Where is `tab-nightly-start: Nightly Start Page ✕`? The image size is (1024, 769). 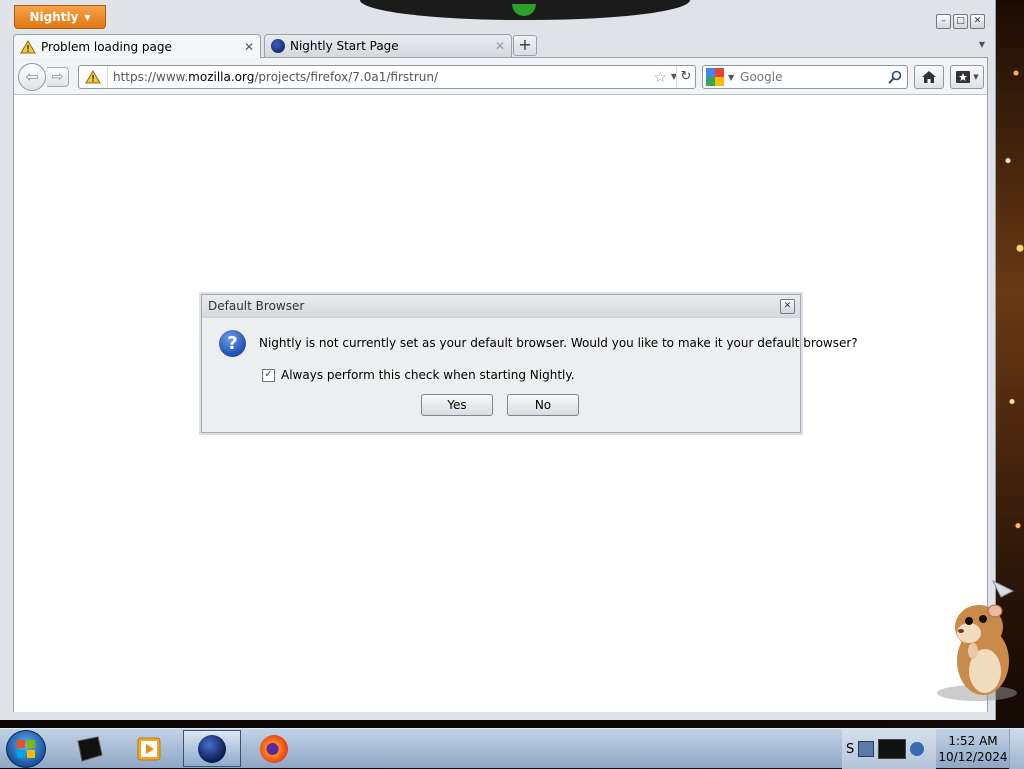
tab-nightly-start: Nightly Start Page ✕ is located at coordinates (388, 45).